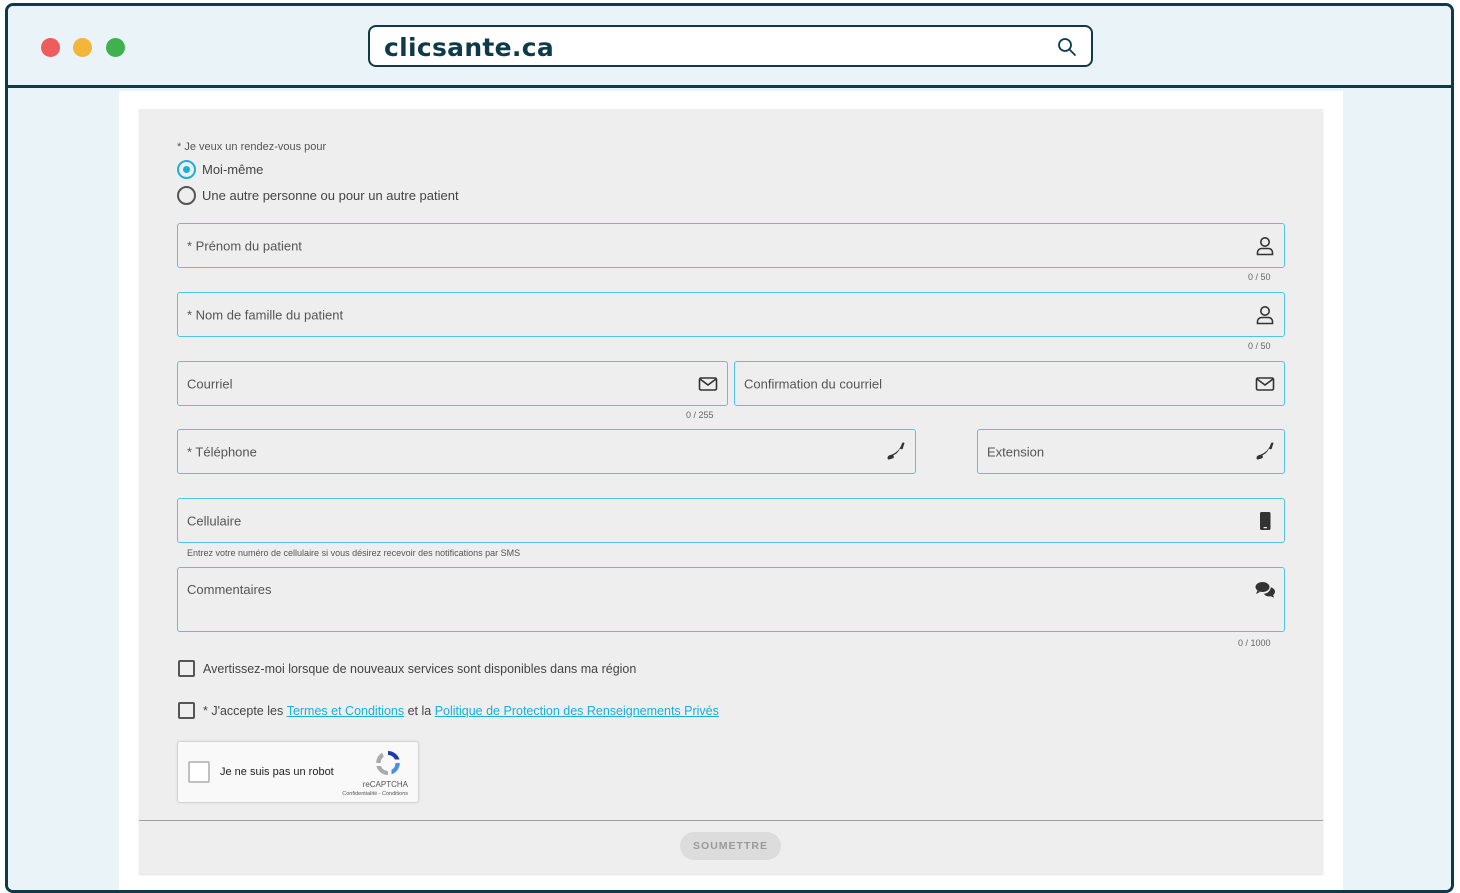 Image resolution: width=1460 pixels, height=893 pixels. What do you see at coordinates (469, 47) in the screenshot?
I see `url-text: clicsante.ca` at bounding box center [469, 47].